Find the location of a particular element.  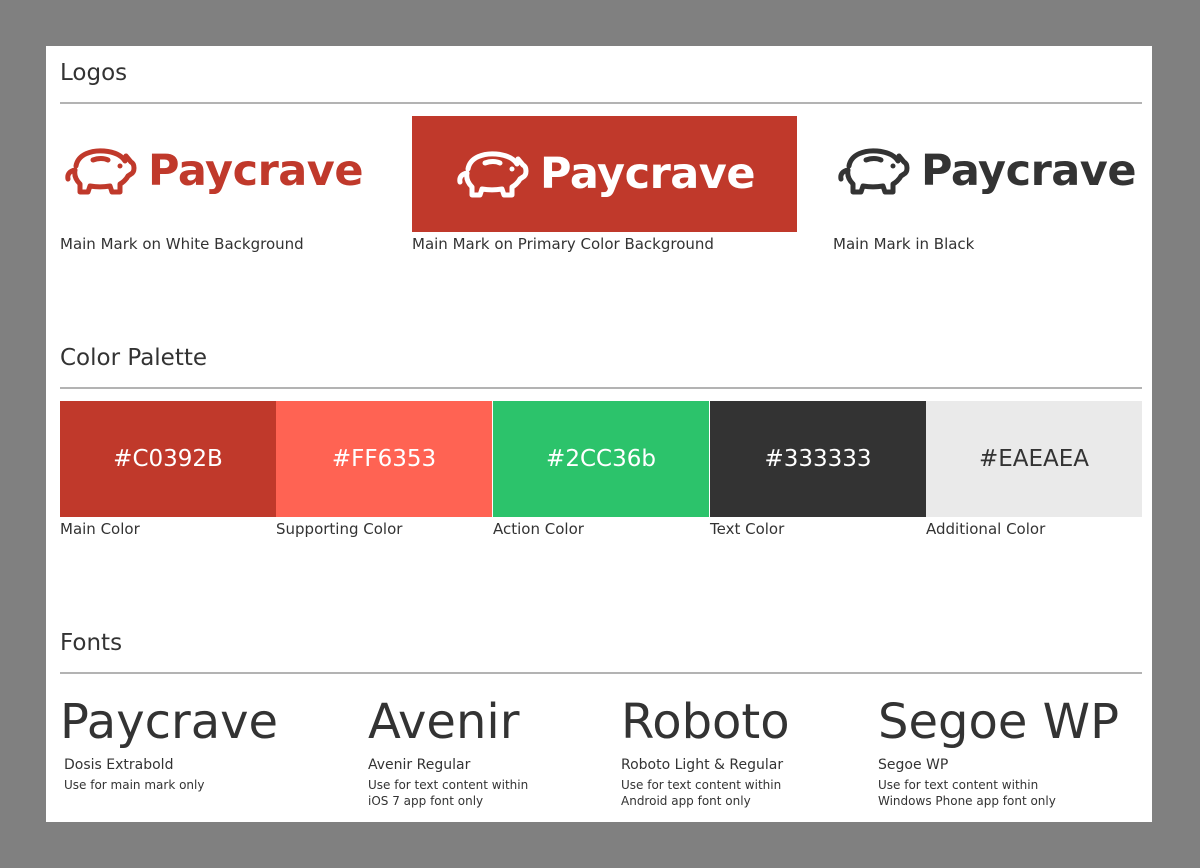

font-sample-avenir: Avenir is located at coordinates (444, 722).